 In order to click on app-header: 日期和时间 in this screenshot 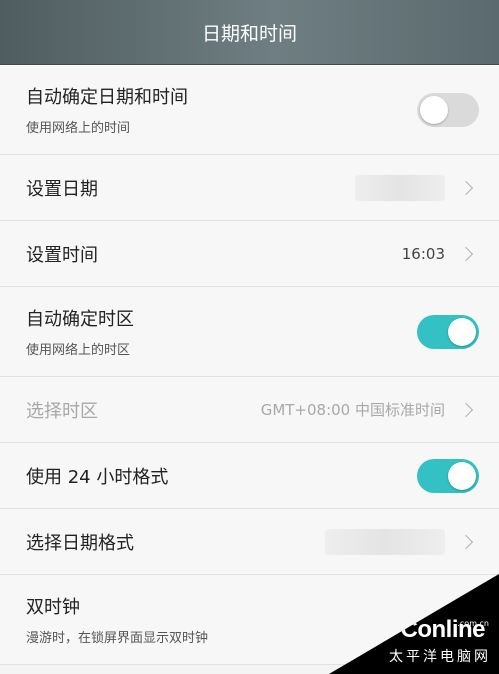, I will do `click(249, 32)`.